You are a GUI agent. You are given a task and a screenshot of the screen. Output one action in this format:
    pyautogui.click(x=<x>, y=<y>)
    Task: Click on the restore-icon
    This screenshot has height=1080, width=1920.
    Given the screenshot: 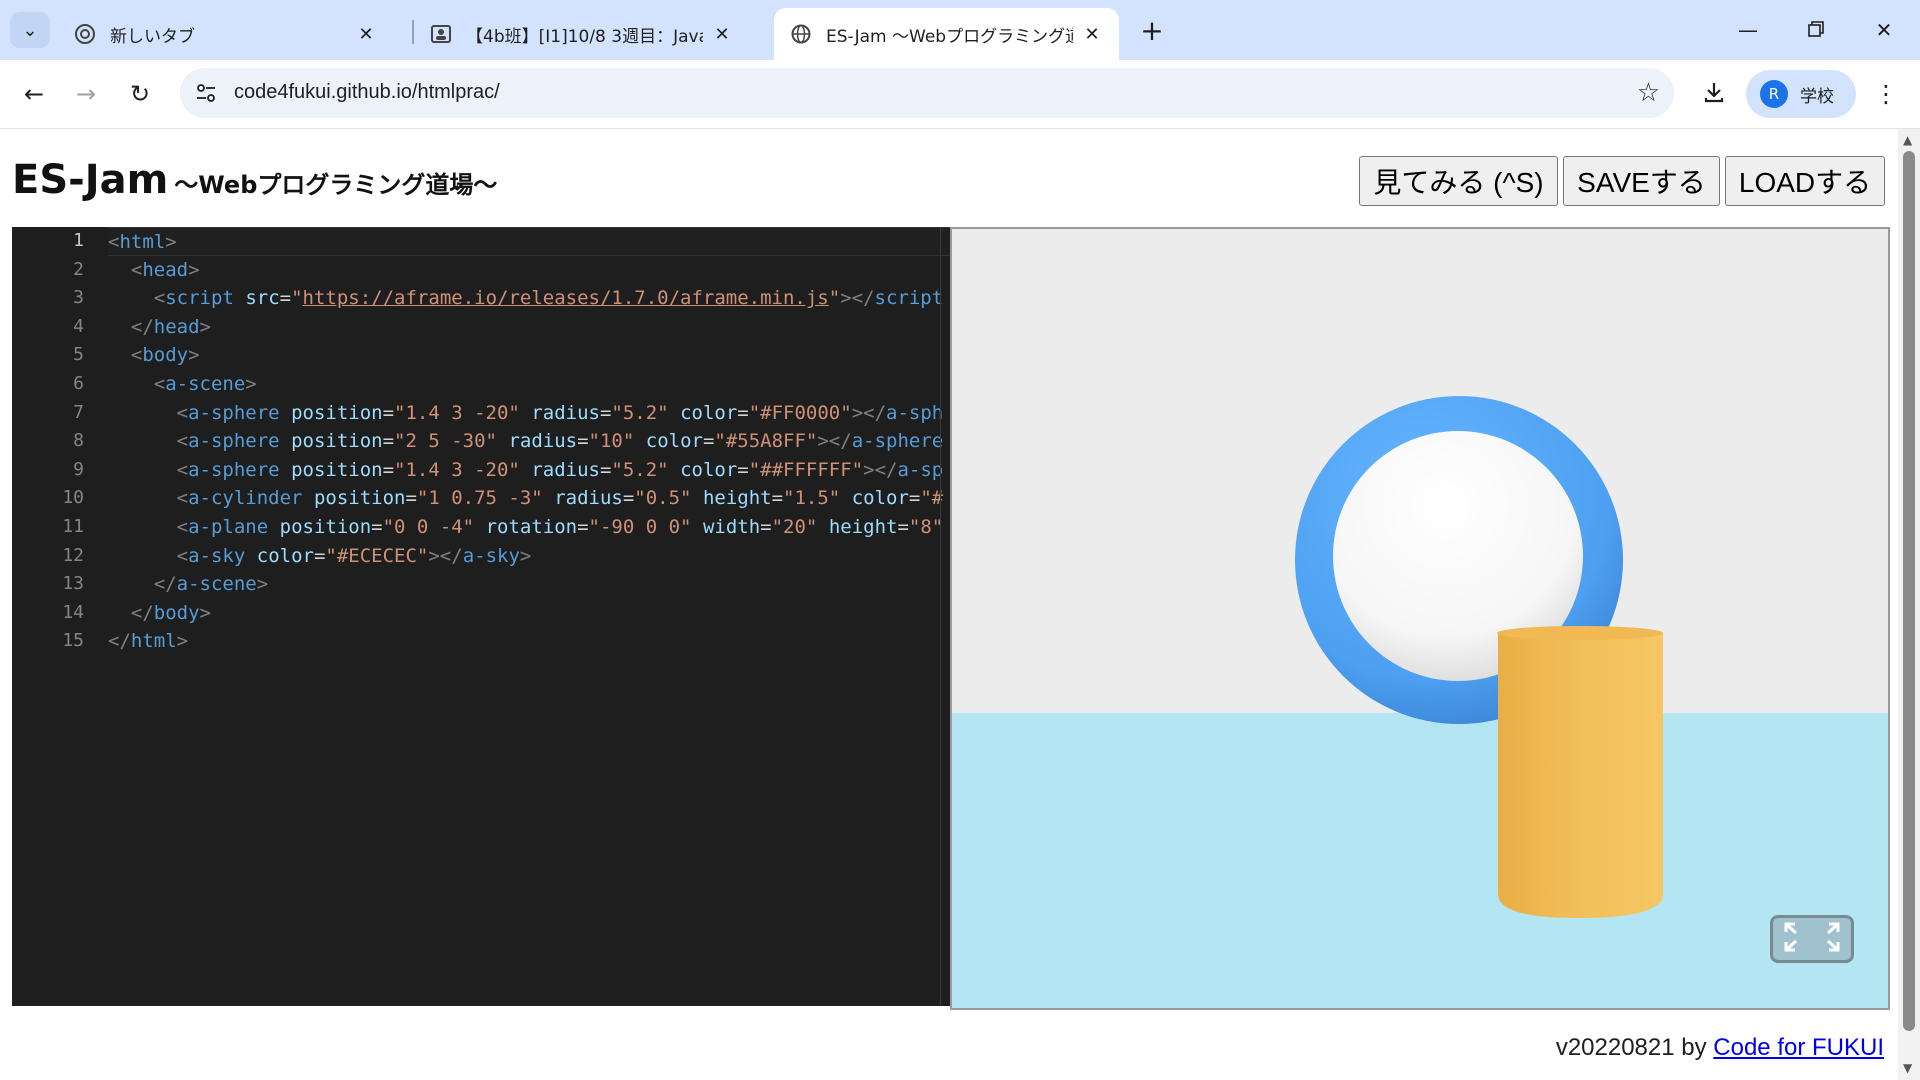 What is the action you would take?
    pyautogui.click(x=1816, y=30)
    